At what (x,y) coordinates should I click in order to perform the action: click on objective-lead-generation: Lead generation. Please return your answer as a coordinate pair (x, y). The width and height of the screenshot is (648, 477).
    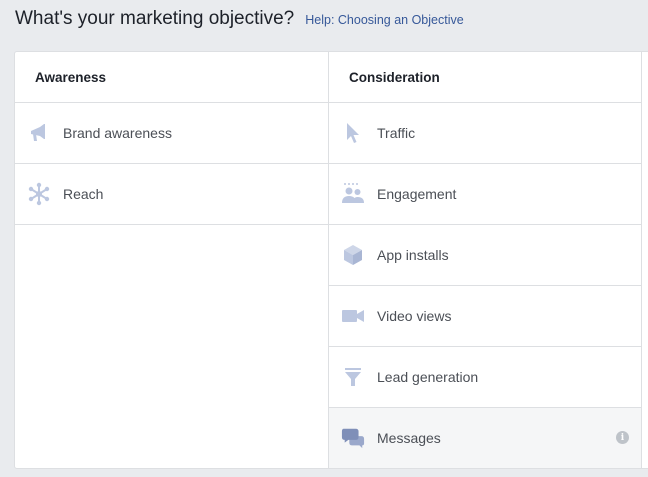
    Looking at the image, I should click on (485, 377).